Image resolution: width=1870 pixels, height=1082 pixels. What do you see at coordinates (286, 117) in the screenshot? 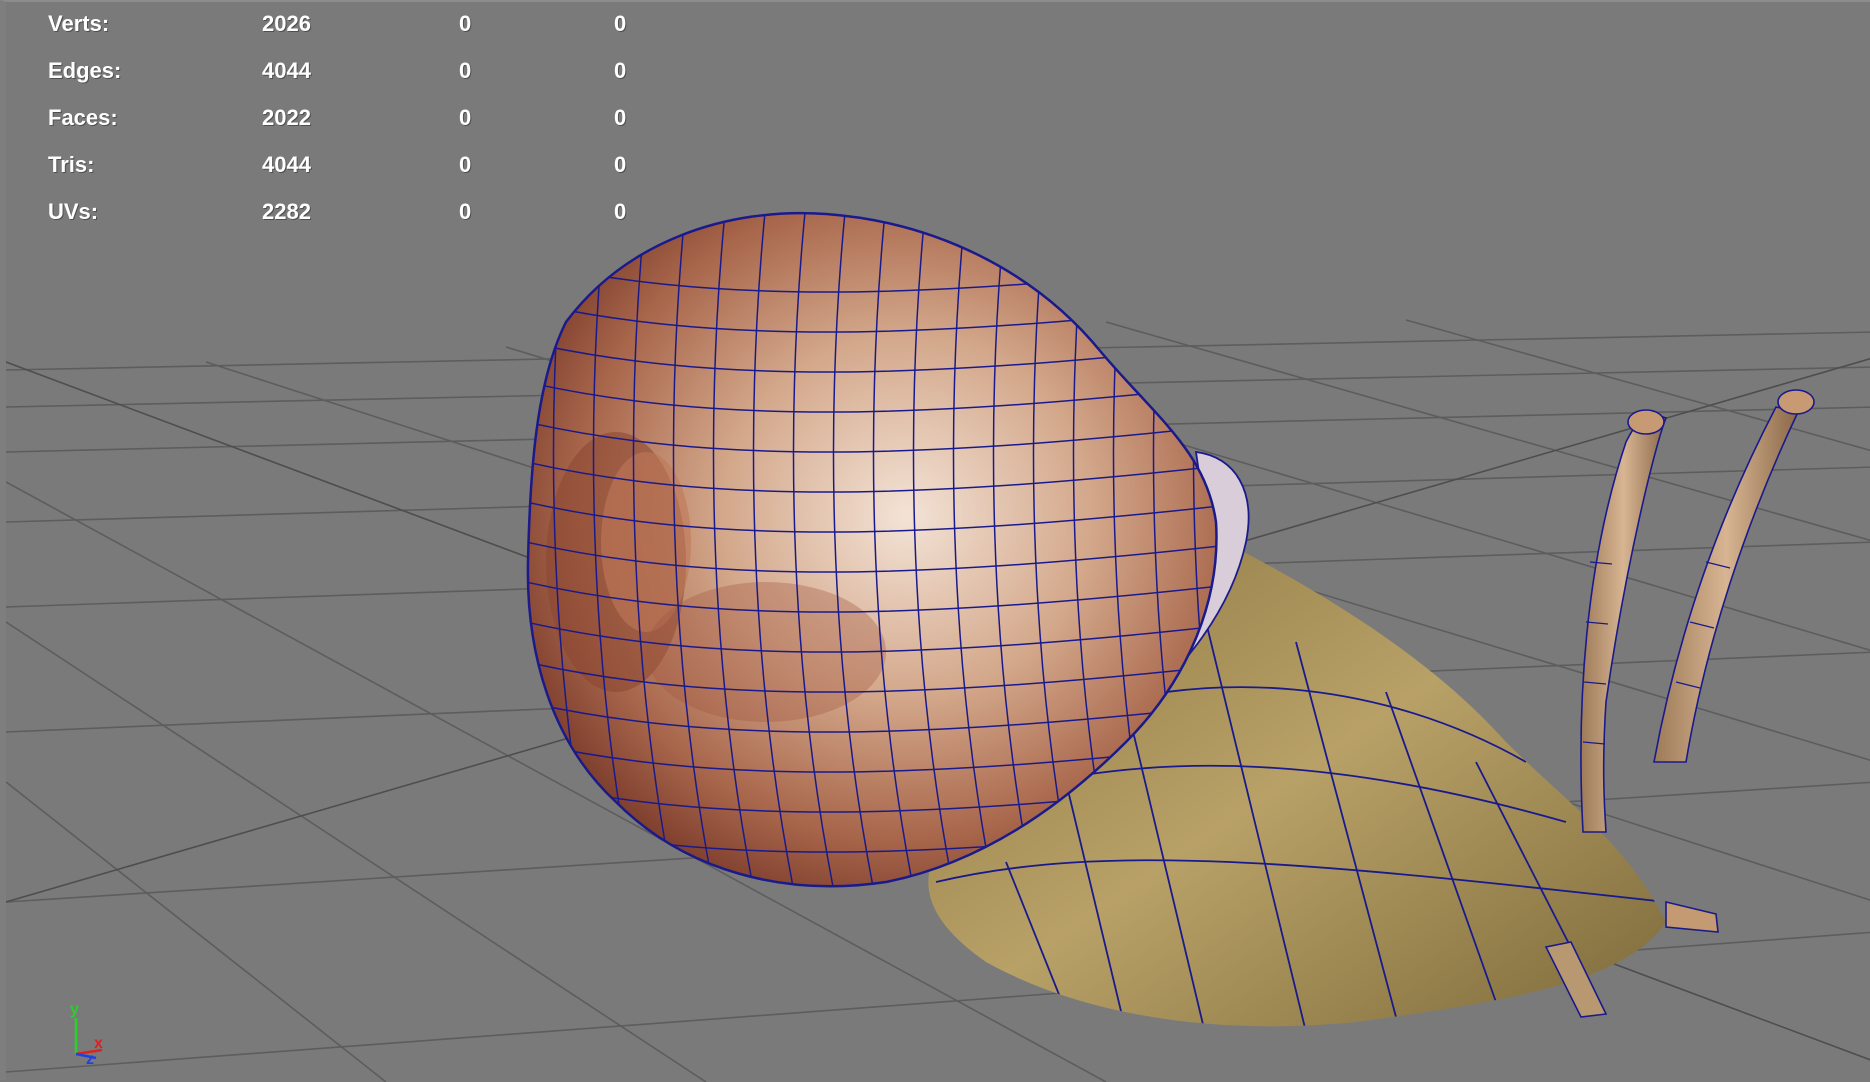
I see `hud-count: 2022` at bounding box center [286, 117].